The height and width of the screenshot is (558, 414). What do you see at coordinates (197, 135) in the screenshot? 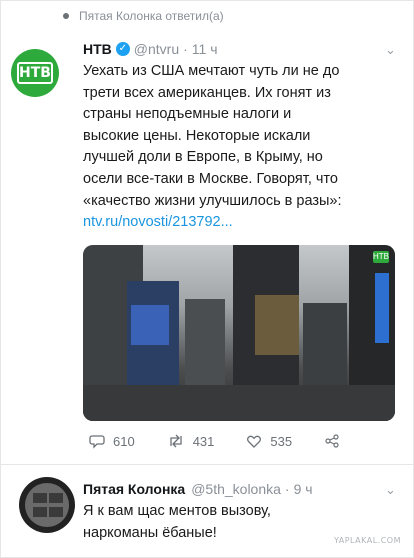
I see `tweet-text-line: высокие цены. Некоторые искали` at bounding box center [197, 135].